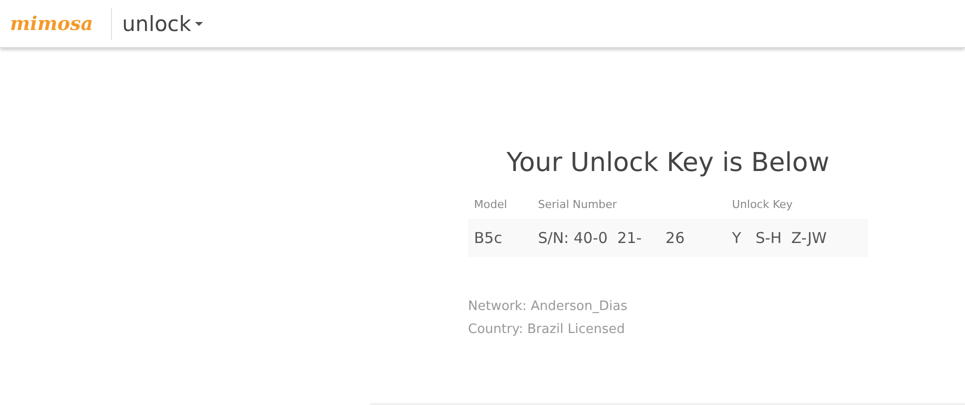  What do you see at coordinates (668, 163) in the screenshot?
I see `page-title: Your Unlock Key is Below` at bounding box center [668, 163].